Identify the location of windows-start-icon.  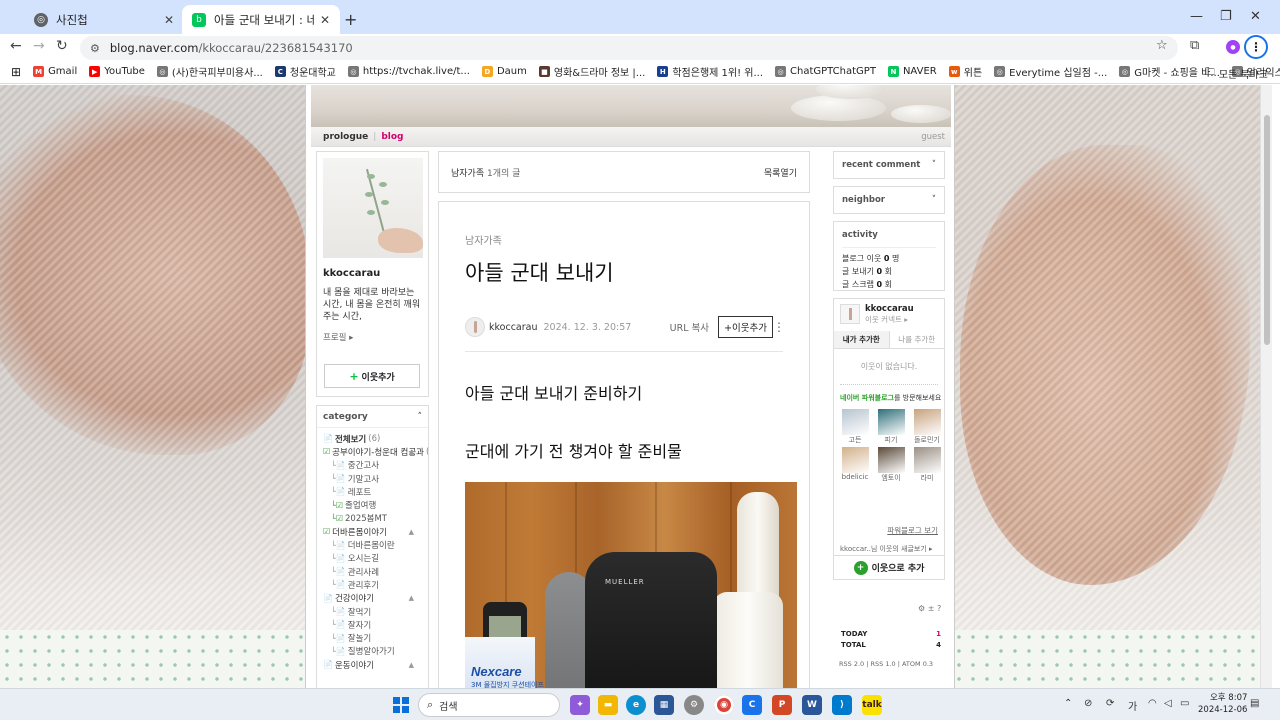
(401, 705).